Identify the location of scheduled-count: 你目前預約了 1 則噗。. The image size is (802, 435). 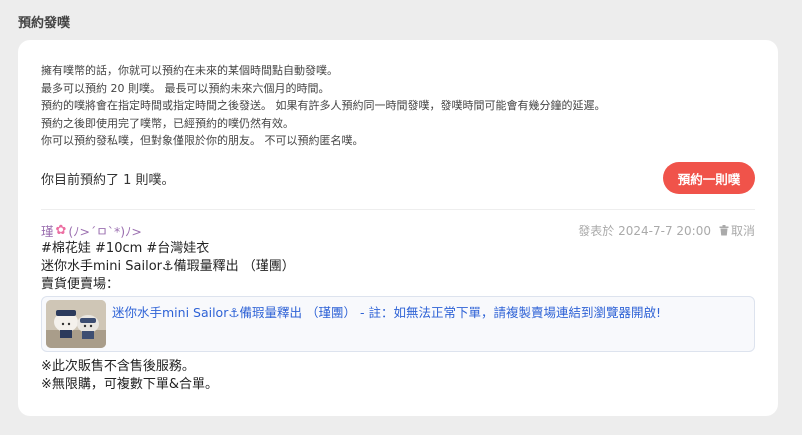
(108, 180).